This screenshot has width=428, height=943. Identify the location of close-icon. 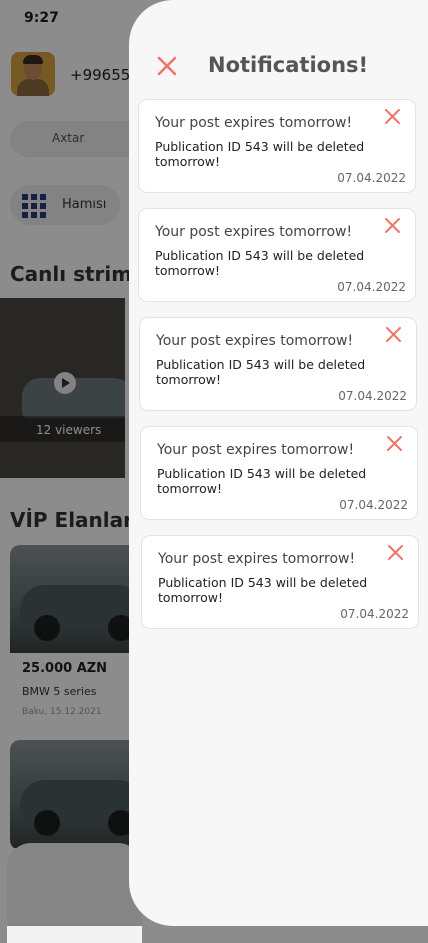
(167, 66).